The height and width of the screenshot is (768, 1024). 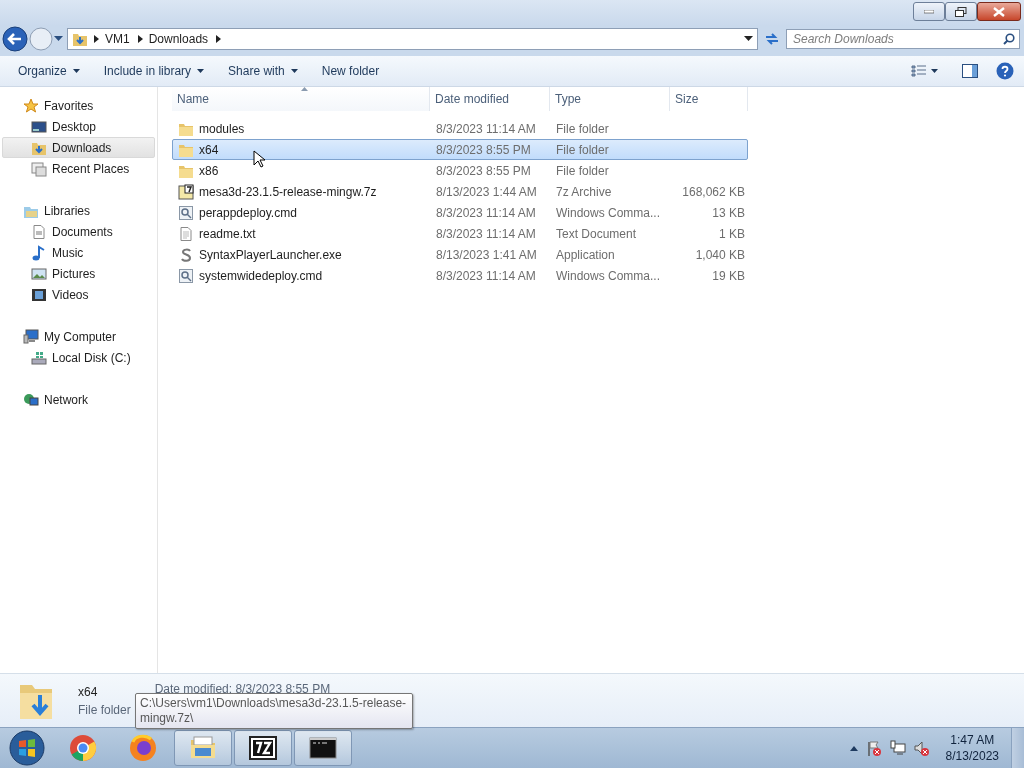 What do you see at coordinates (39, 231) in the screenshot?
I see `document-icon` at bounding box center [39, 231].